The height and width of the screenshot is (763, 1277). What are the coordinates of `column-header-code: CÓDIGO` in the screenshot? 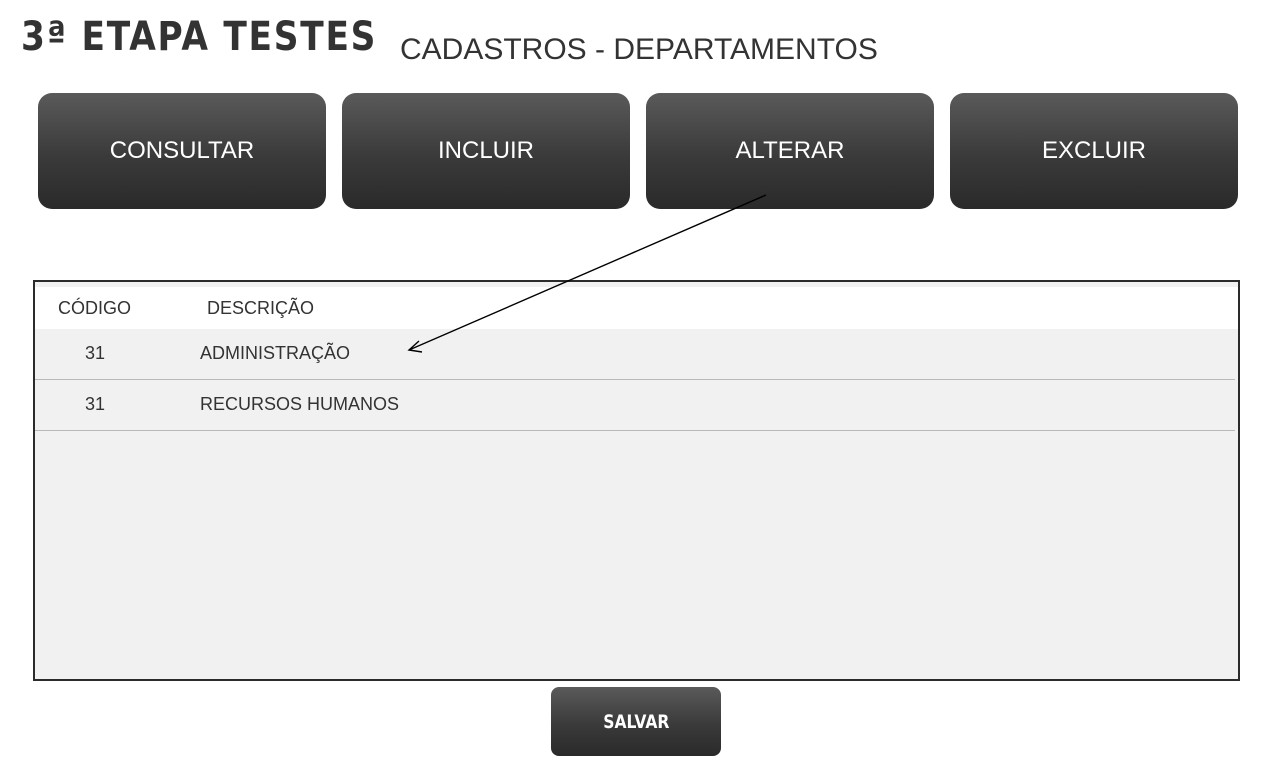 It's located at (95, 308).